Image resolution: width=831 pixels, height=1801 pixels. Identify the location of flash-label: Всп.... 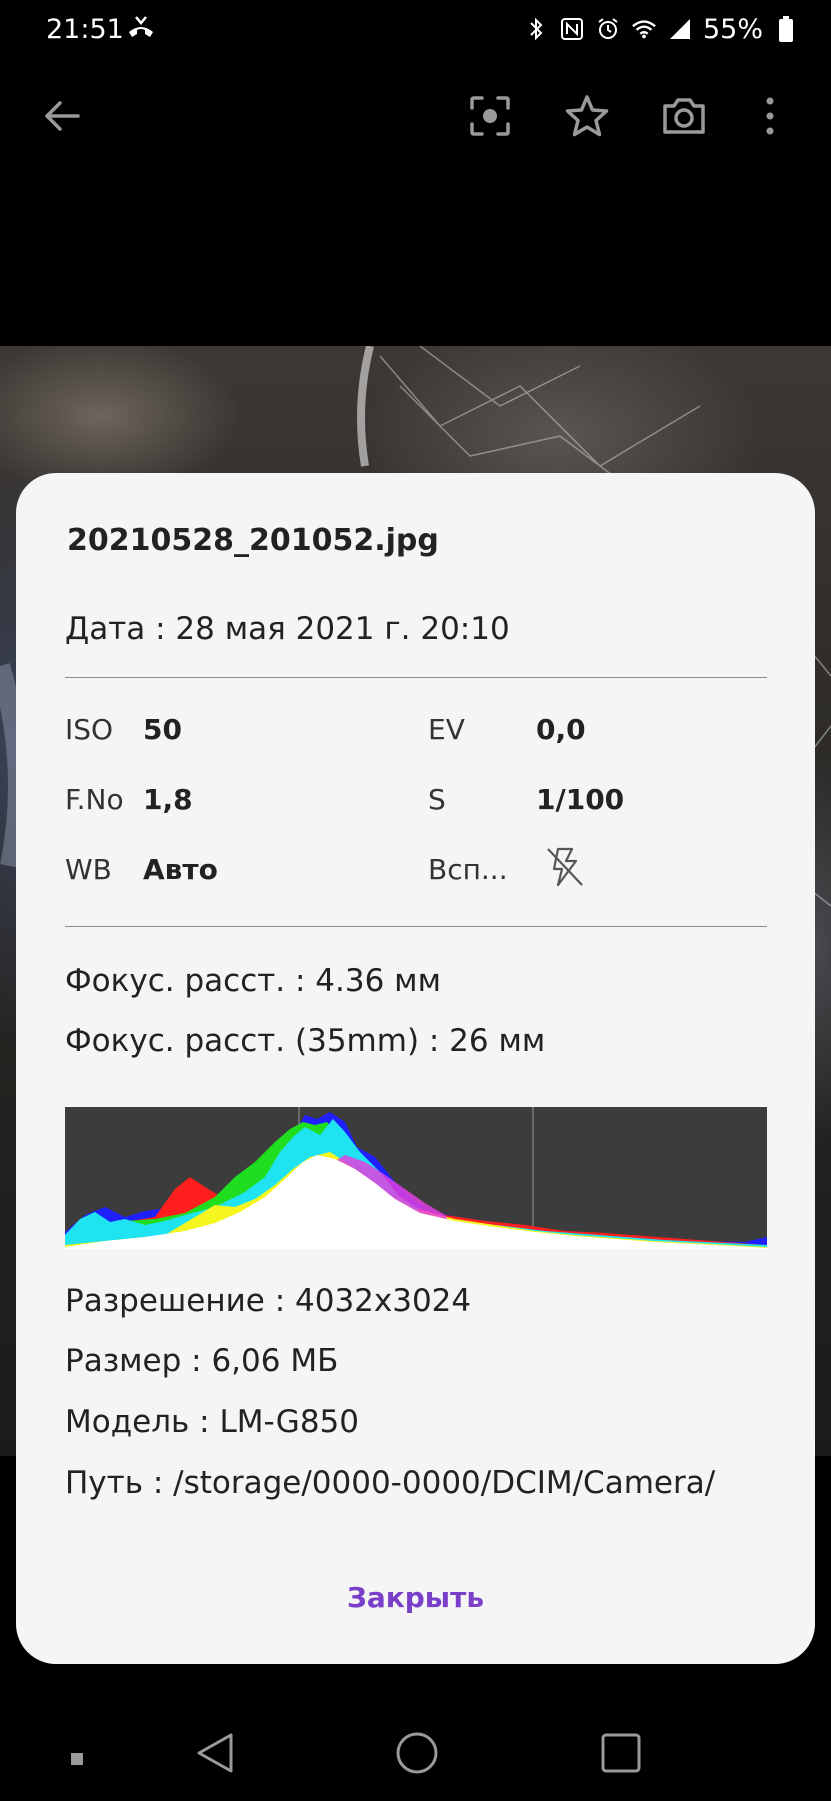
(468, 869).